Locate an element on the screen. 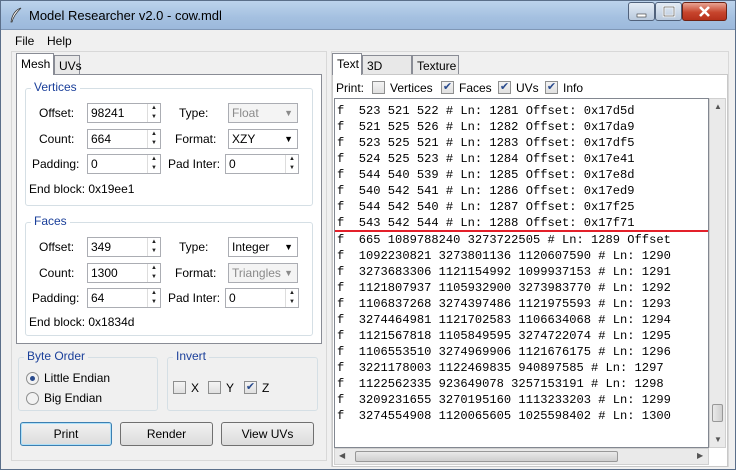  big-endian-radio is located at coordinates (32, 398).